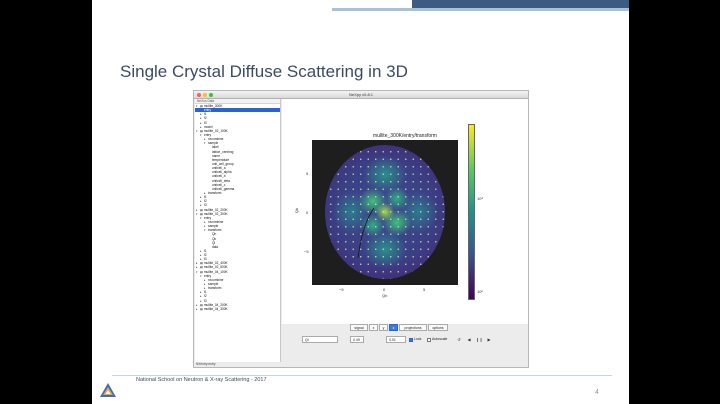  Describe the element at coordinates (385, 212) in the screenshot. I see `plot-axes` at that location.